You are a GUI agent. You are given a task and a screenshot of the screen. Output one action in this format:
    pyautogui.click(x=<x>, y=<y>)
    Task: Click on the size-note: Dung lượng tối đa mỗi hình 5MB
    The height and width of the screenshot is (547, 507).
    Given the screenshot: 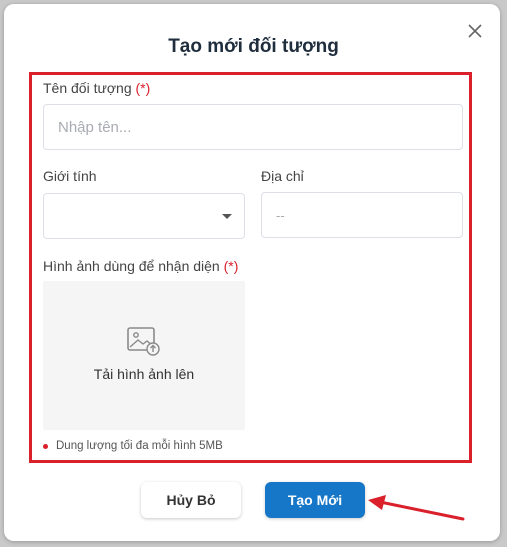 What is the action you would take?
    pyautogui.click(x=133, y=446)
    